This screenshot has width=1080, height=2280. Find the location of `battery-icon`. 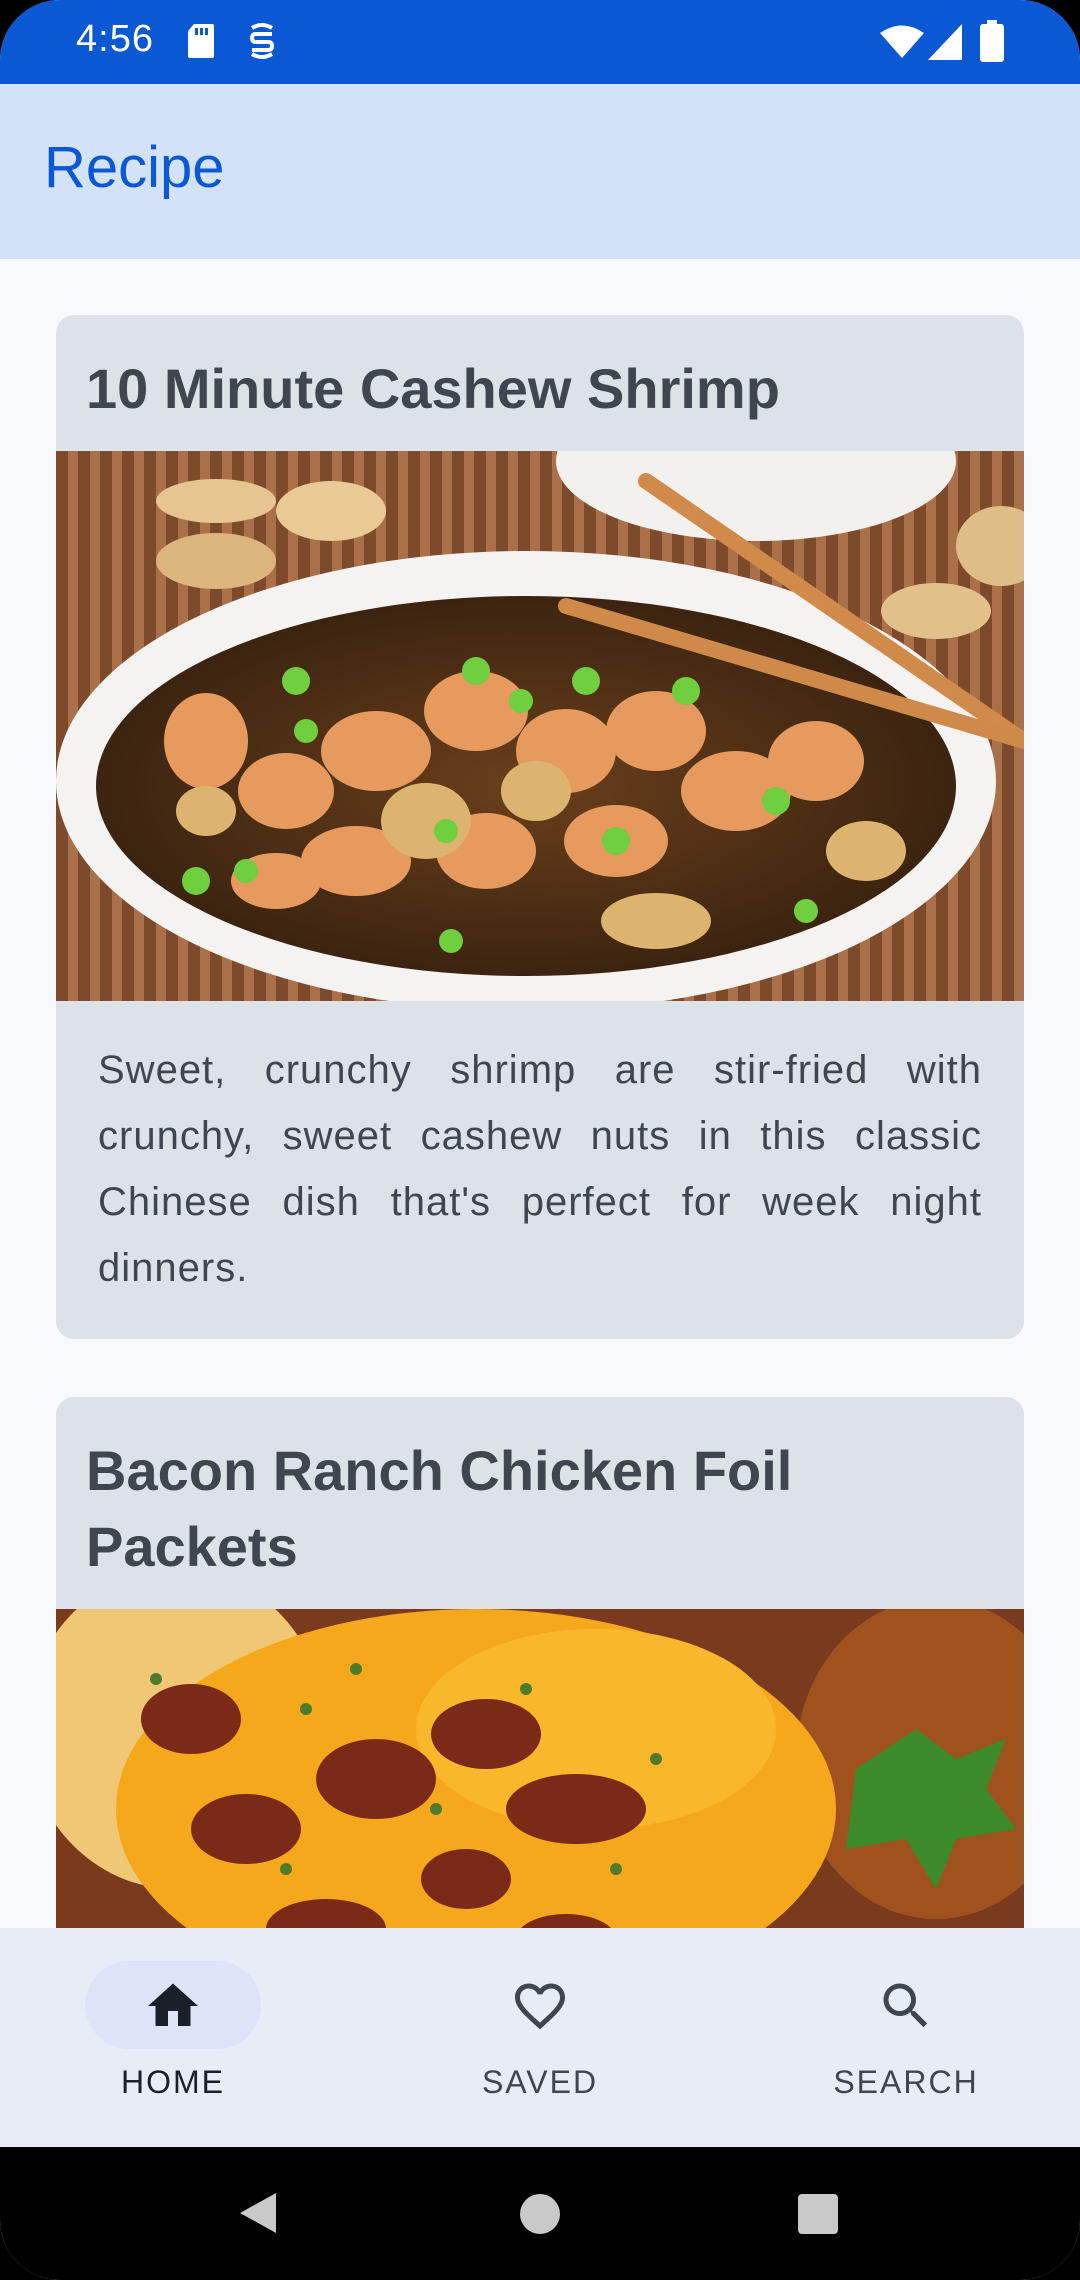

battery-icon is located at coordinates (992, 43).